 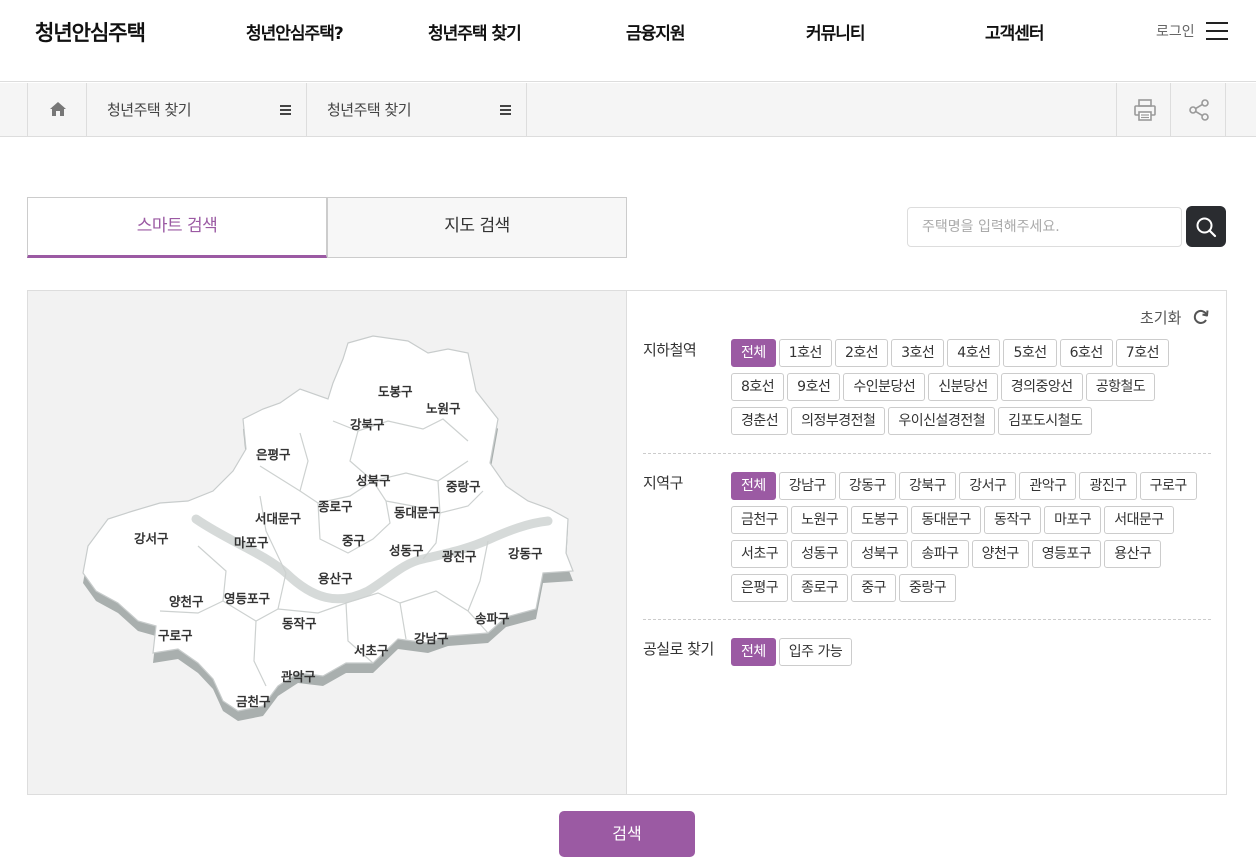 I want to click on reset-button: 초기화, so click(x=1174, y=317).